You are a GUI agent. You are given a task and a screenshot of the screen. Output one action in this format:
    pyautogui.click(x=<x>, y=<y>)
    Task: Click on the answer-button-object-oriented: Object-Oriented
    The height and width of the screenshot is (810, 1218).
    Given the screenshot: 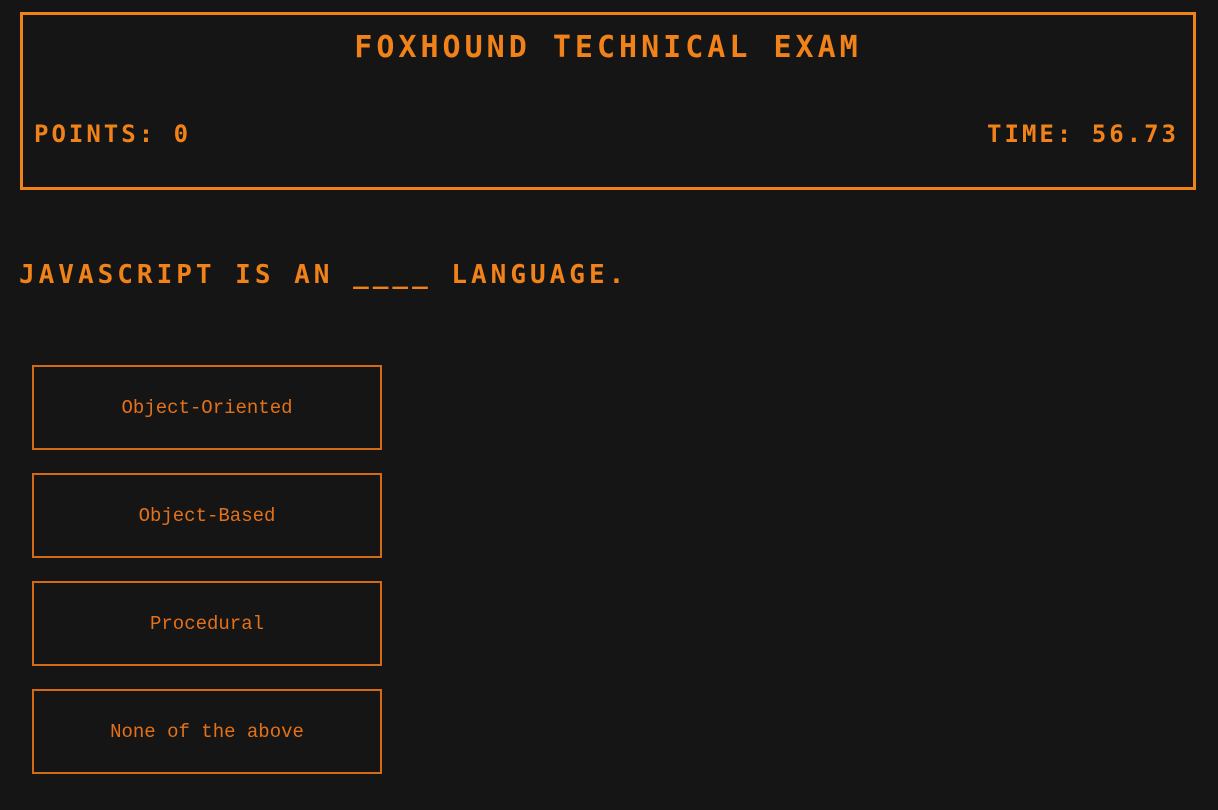 What is the action you would take?
    pyautogui.click(x=207, y=407)
    